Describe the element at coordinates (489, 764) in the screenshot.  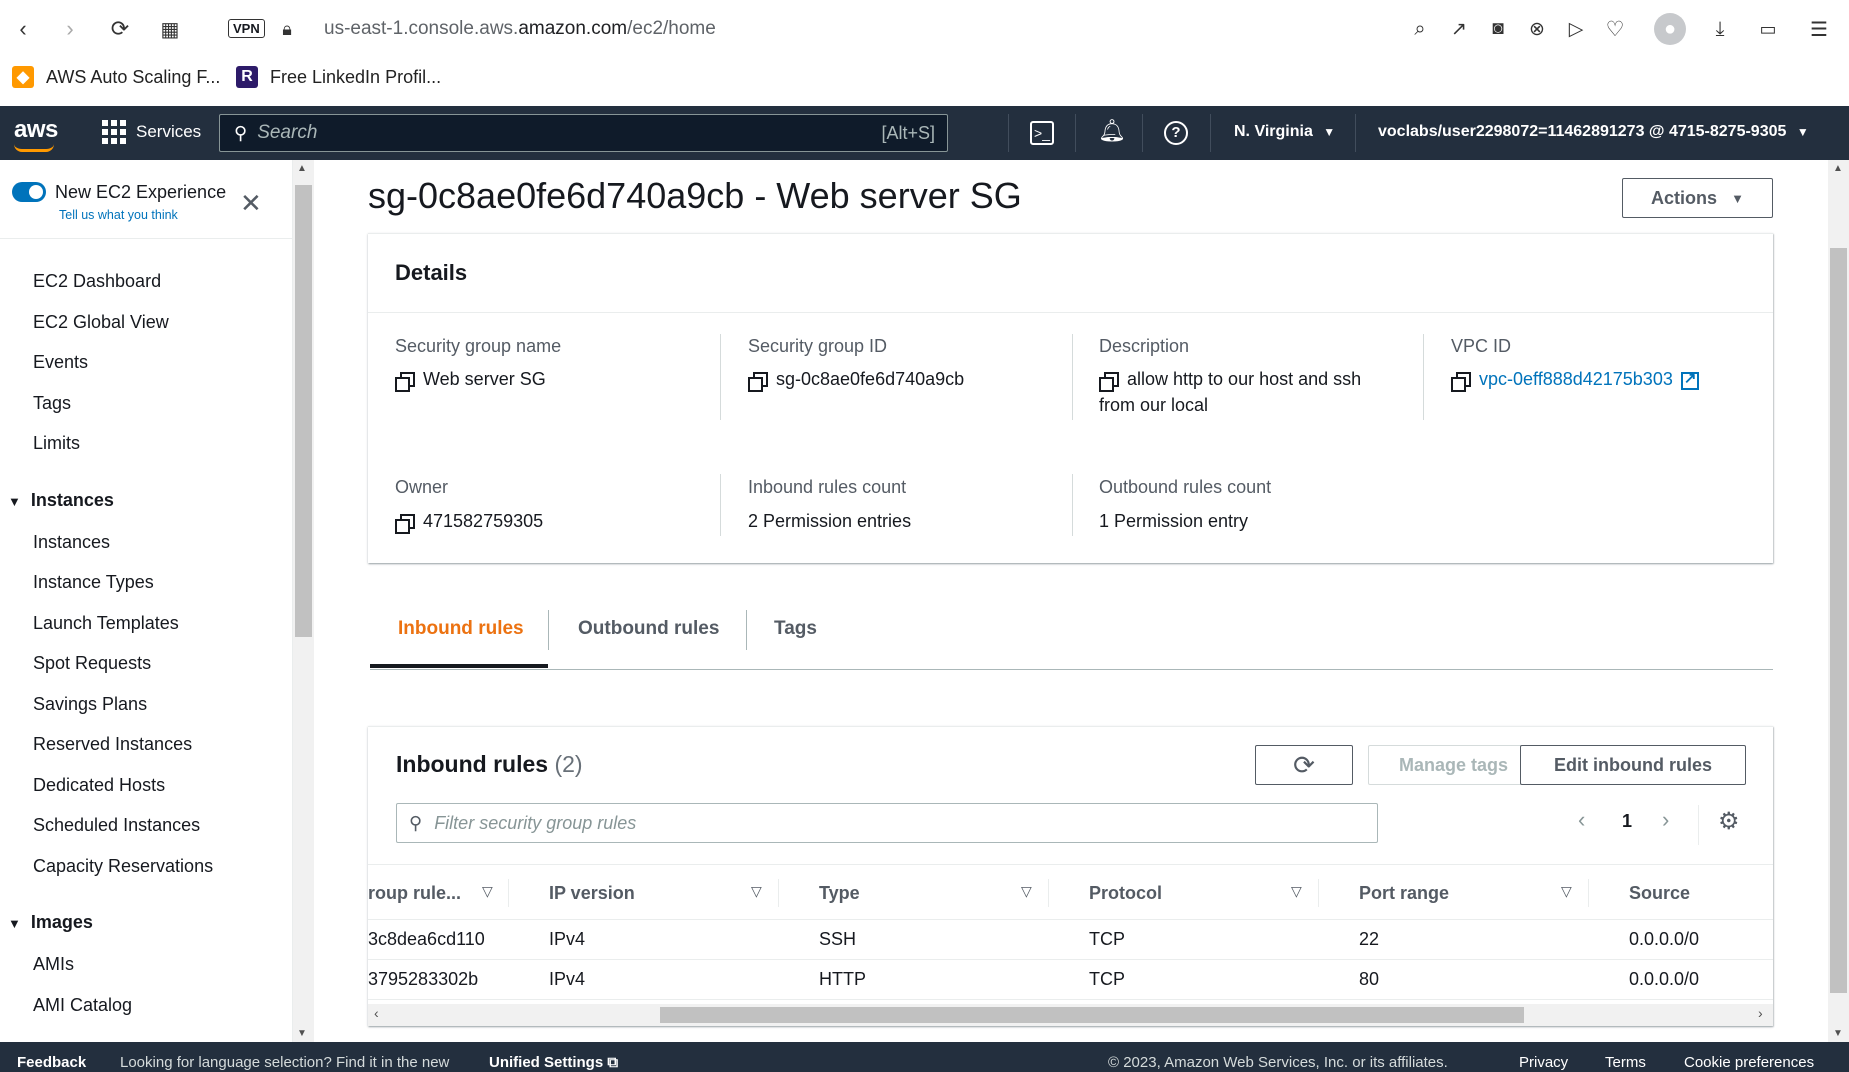
I see `inbound-rules-title: Inbound rules (2)` at that location.